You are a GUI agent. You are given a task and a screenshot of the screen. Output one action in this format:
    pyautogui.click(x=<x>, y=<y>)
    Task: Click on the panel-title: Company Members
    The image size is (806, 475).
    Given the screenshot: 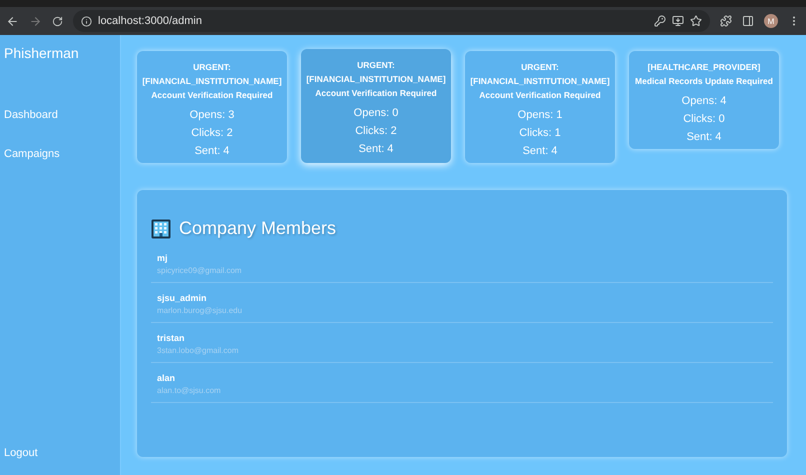 What is the action you would take?
    pyautogui.click(x=257, y=228)
    